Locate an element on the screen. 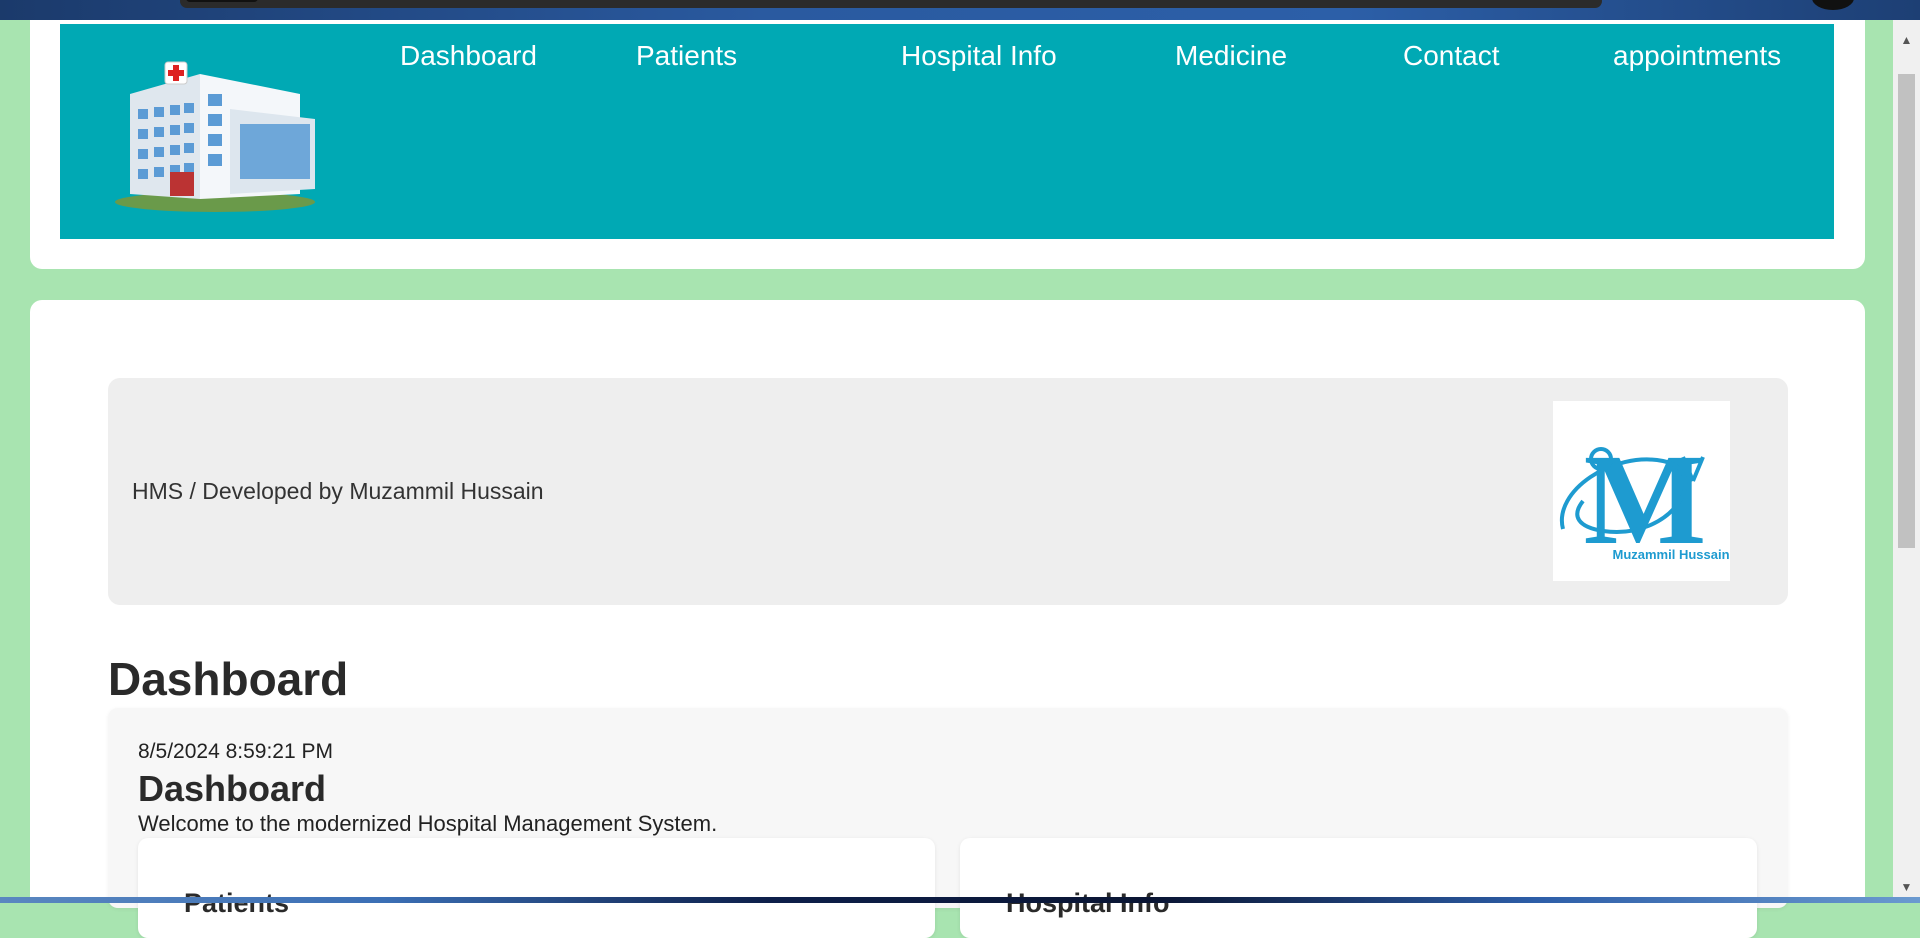 The width and height of the screenshot is (1920, 938). profile-avatar is located at coordinates (1833, 5).